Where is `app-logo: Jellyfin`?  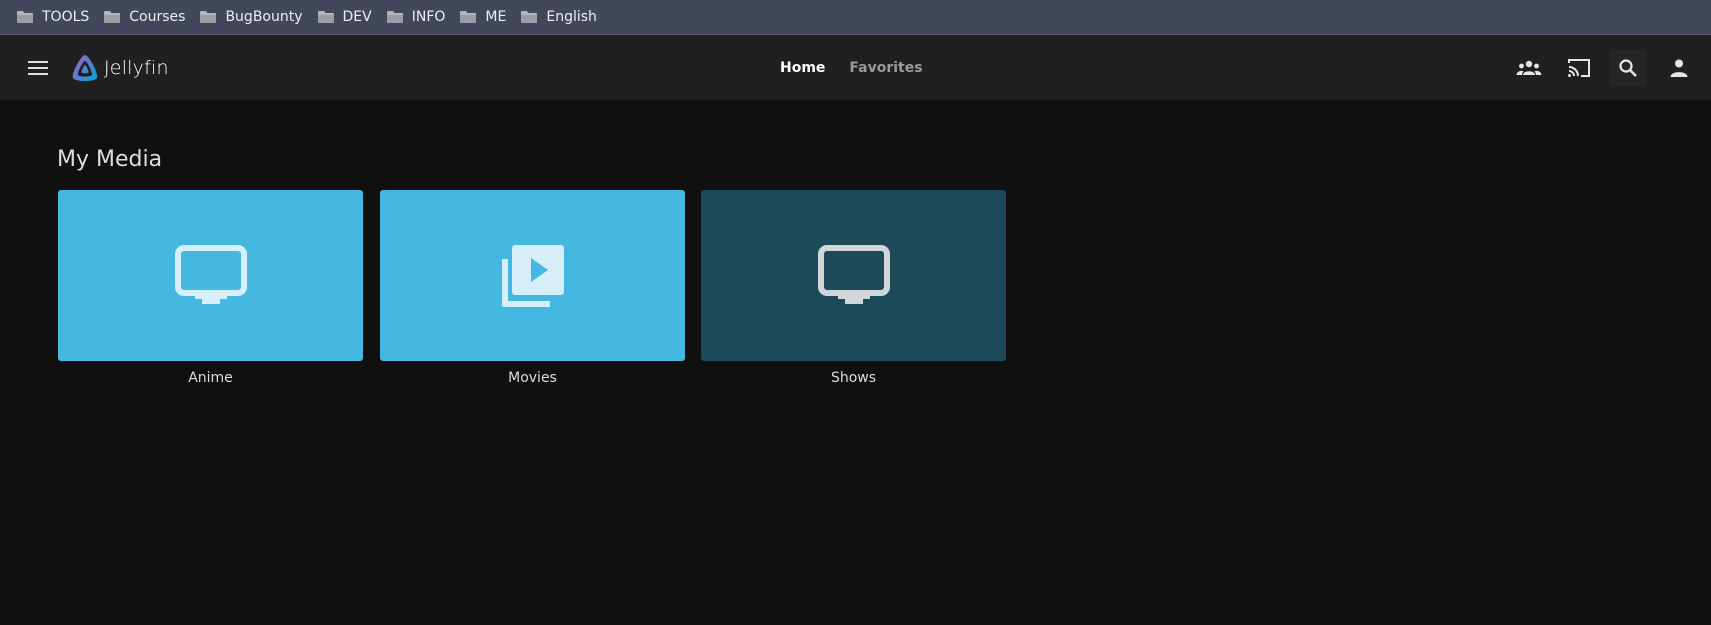 app-logo: Jellyfin is located at coordinates (119, 68).